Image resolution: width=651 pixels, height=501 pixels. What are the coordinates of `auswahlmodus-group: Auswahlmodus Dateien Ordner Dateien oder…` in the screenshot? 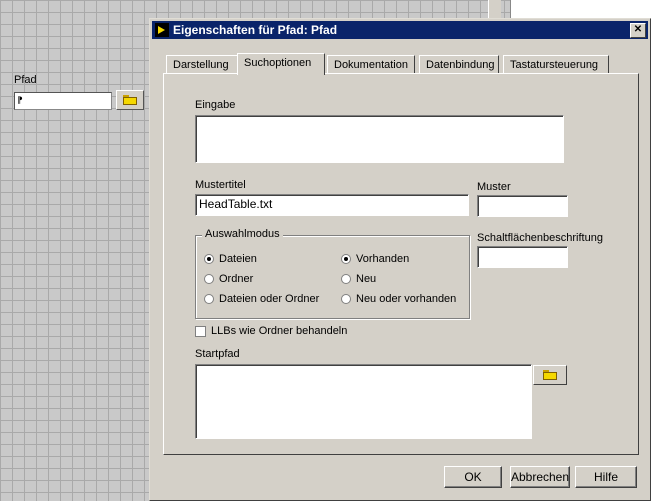 It's located at (332, 273).